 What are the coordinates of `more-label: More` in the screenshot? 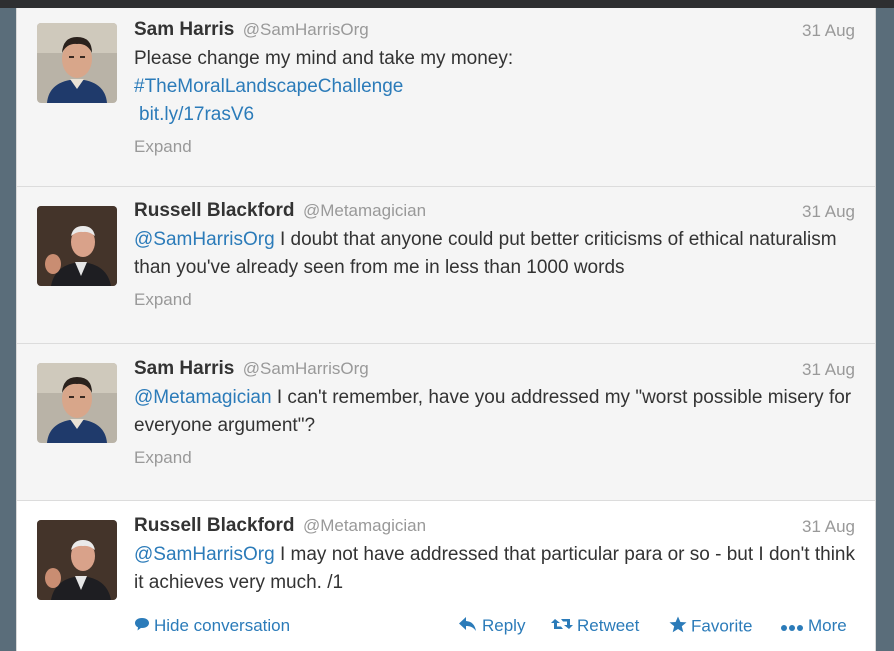 It's located at (827, 625).